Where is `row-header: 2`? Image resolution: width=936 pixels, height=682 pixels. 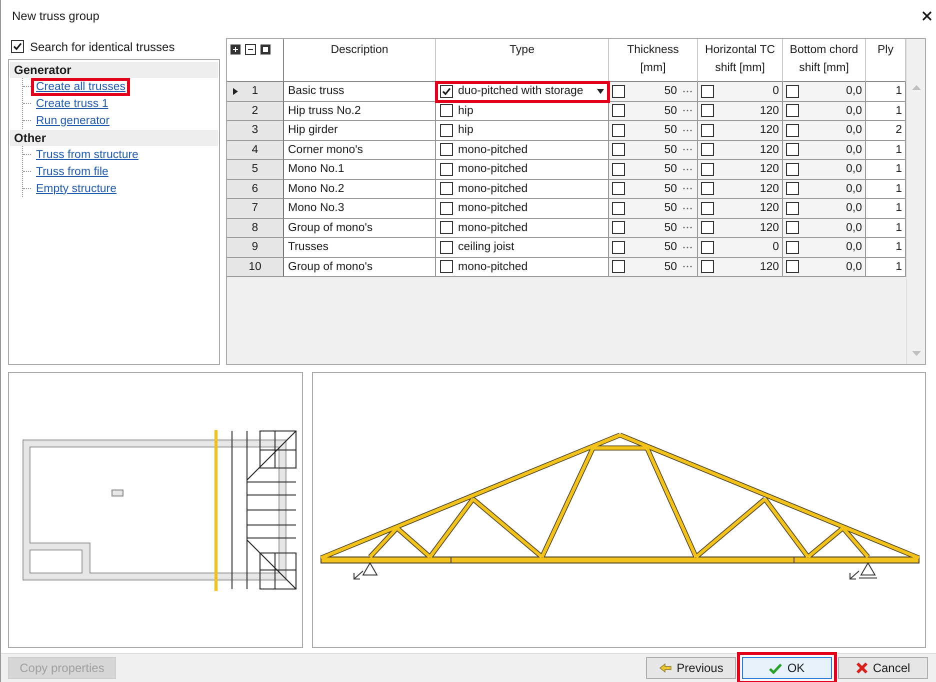 row-header: 2 is located at coordinates (255, 111).